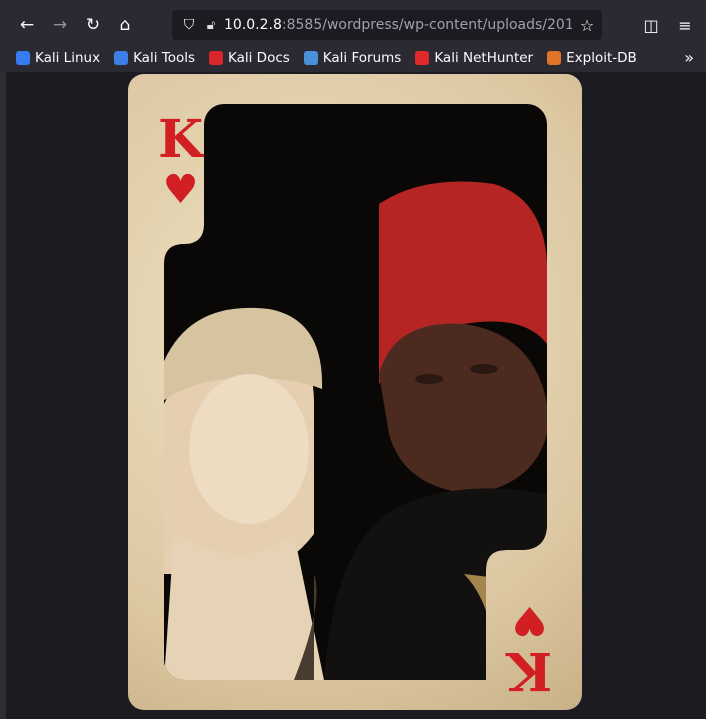  What do you see at coordinates (216, 58) in the screenshot?
I see `kali-docs-icon` at bounding box center [216, 58].